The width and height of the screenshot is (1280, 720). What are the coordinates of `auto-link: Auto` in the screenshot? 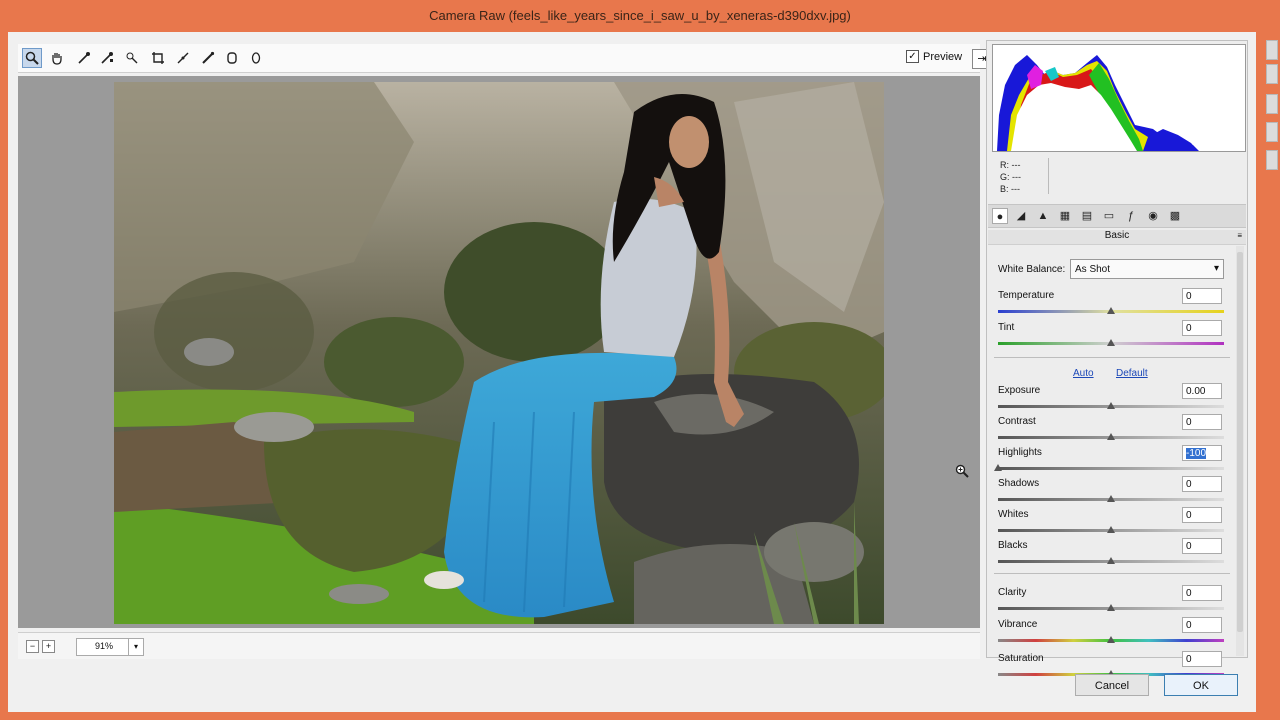 It's located at (1083, 373).